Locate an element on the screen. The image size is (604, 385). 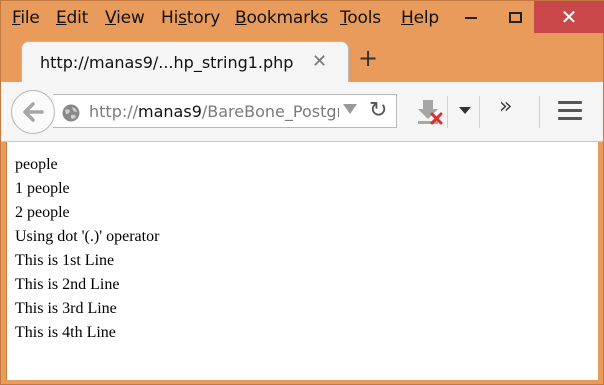
menu-help: Help is located at coordinates (420, 18).